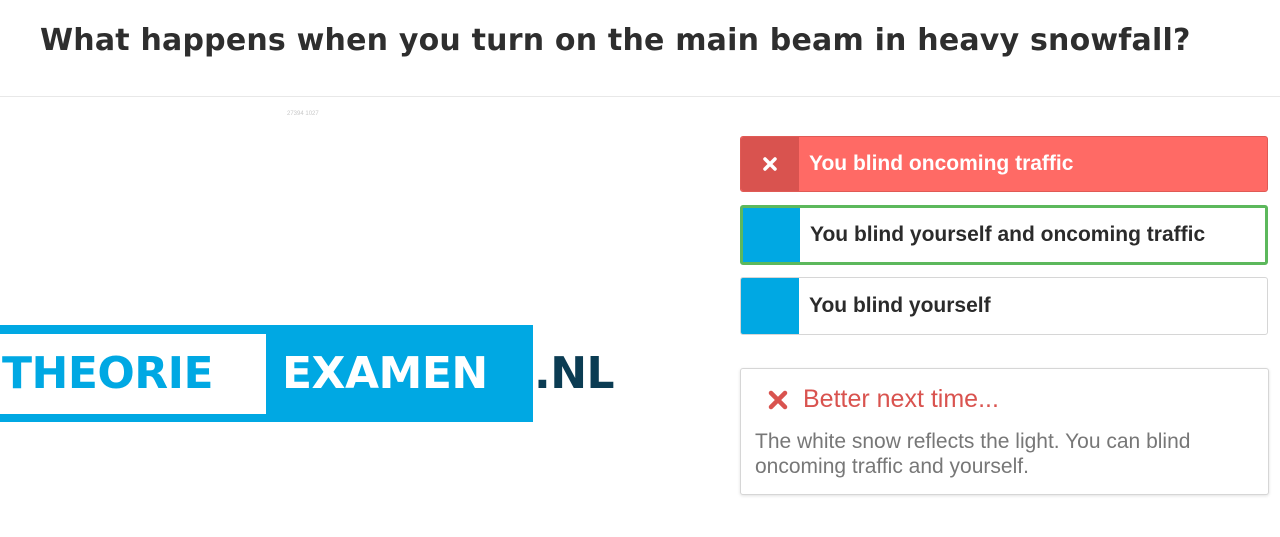 The width and height of the screenshot is (1280, 537). Describe the element at coordinates (1008, 234) in the screenshot. I see `answer-label-2: You blind yourself and oncoming traffic` at that location.